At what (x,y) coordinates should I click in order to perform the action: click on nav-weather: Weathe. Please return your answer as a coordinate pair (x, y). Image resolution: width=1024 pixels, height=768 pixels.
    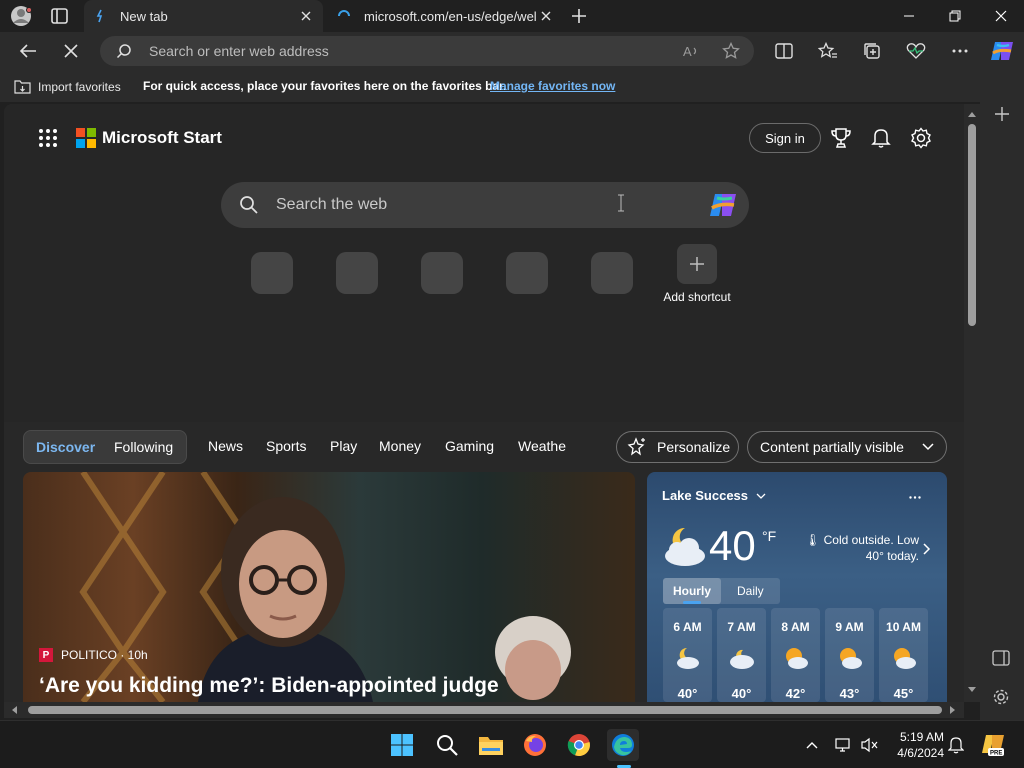
    Looking at the image, I should click on (542, 446).